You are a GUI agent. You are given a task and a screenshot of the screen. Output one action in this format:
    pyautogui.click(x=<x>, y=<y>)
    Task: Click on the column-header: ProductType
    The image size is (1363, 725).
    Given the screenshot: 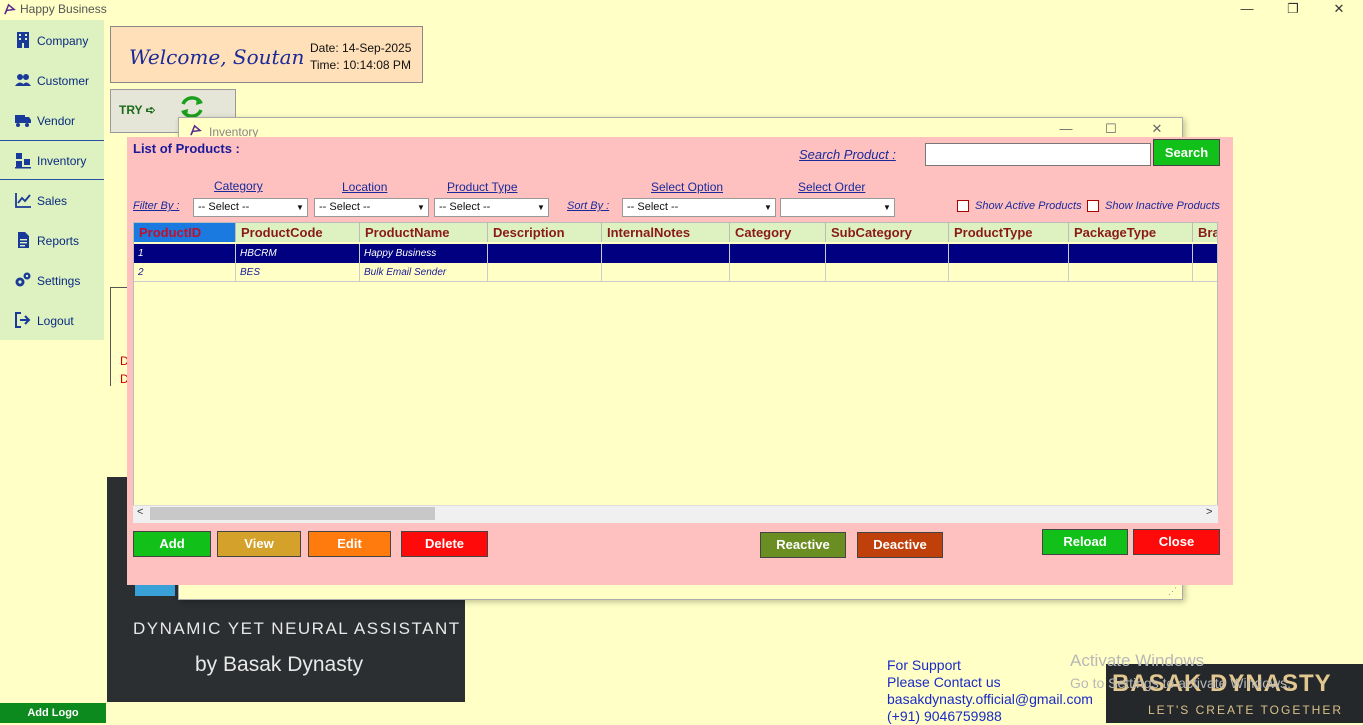 What is the action you would take?
    pyautogui.click(x=1009, y=232)
    